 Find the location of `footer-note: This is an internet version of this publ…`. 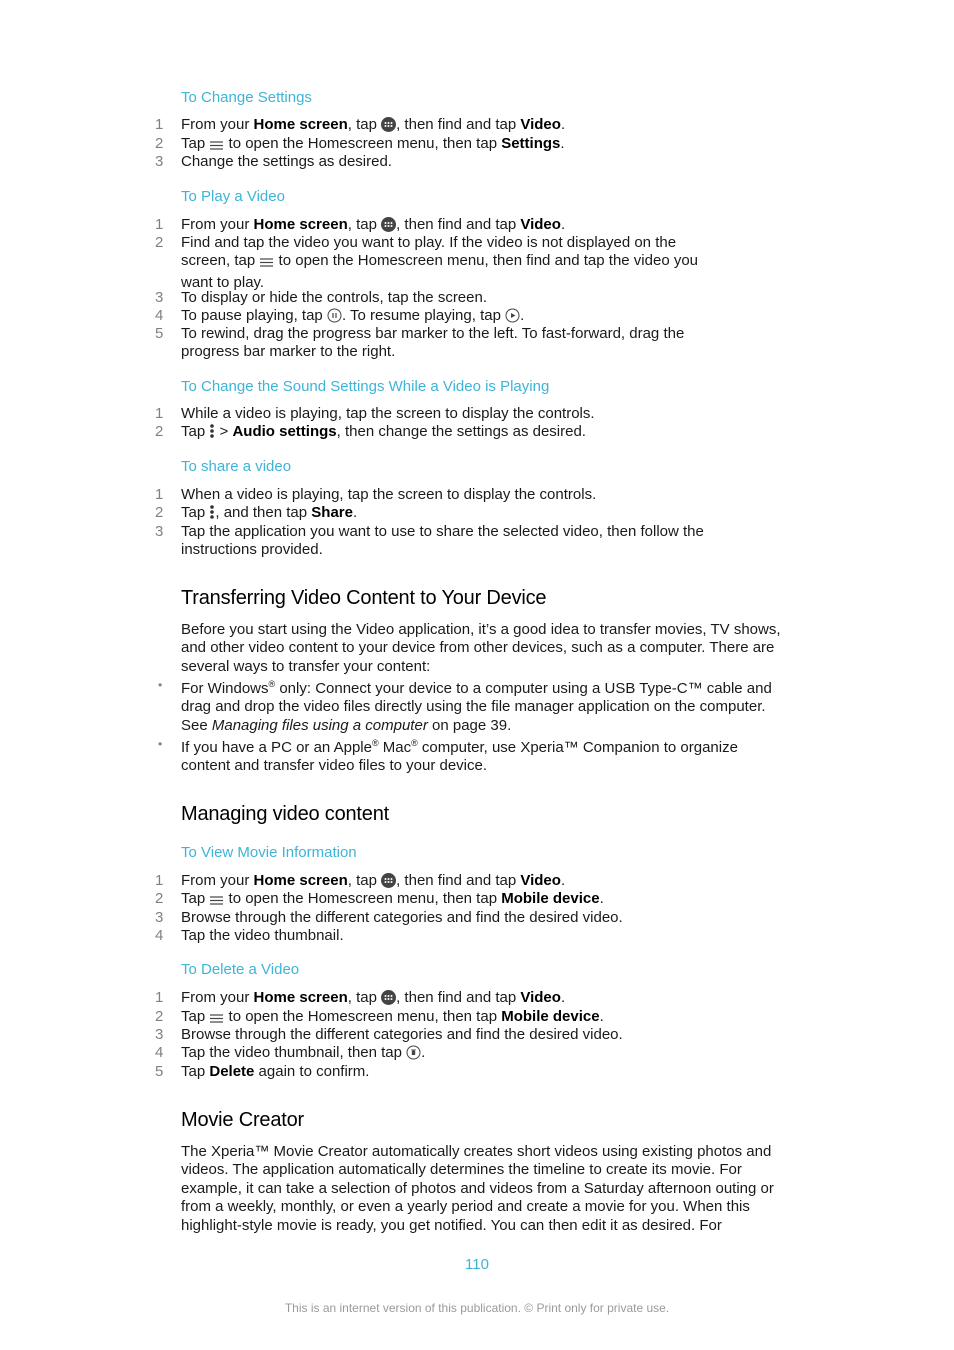

footer-note: This is an internet version of this publ… is located at coordinates (477, 1308).